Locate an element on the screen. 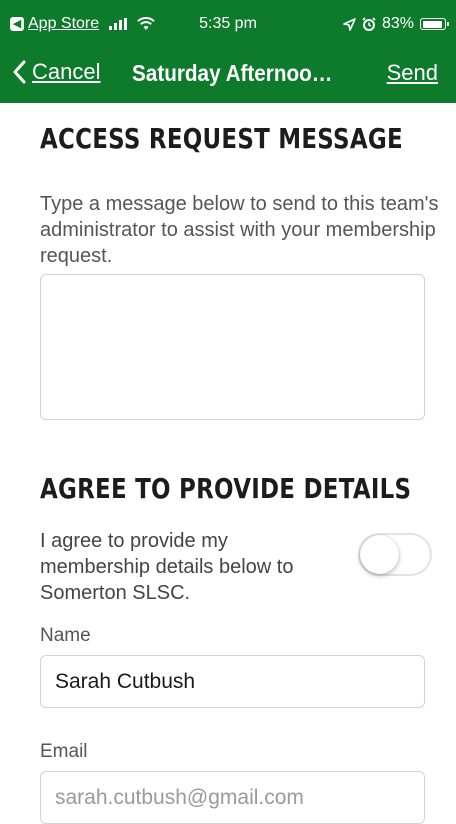 The width and height of the screenshot is (456, 824). status-left: ◀ App Store is located at coordinates (82, 24).